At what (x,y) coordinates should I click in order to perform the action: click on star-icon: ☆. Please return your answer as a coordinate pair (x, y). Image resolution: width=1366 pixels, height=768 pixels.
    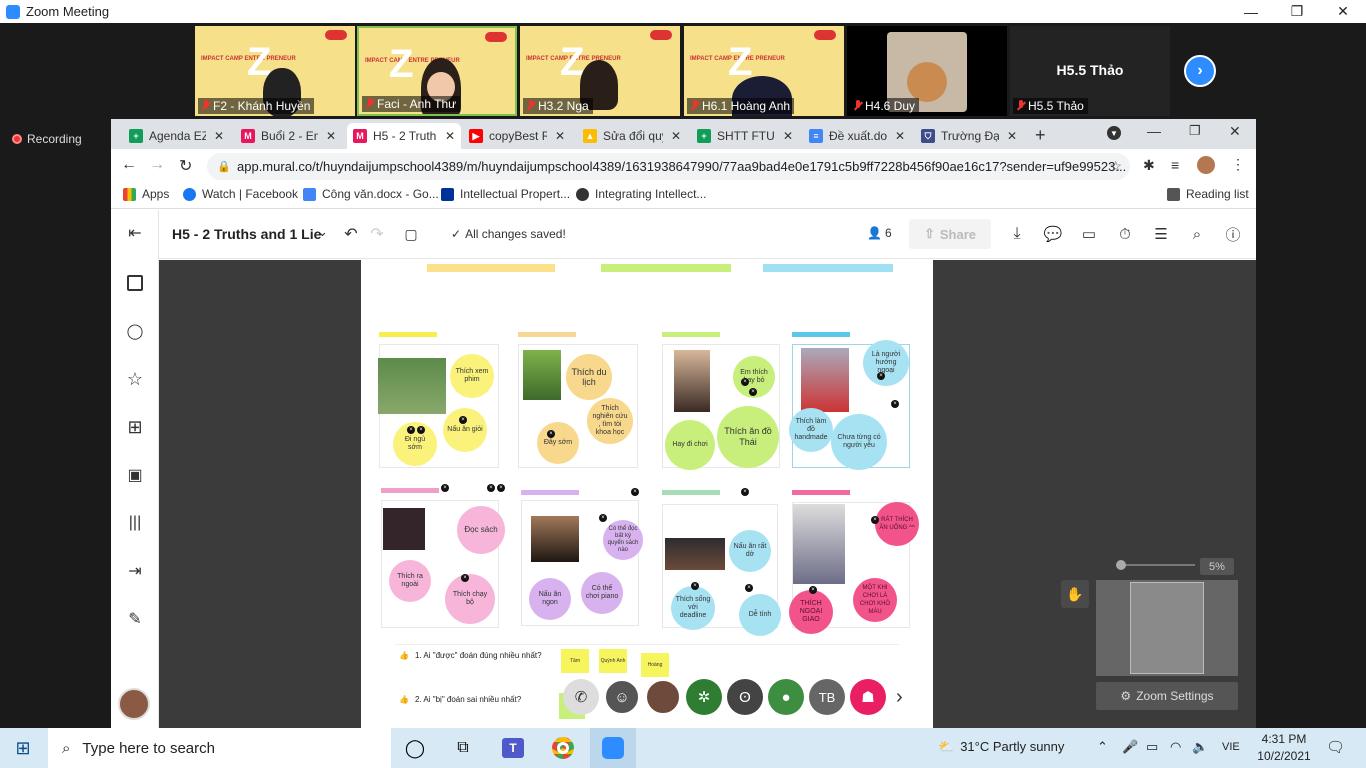
    Looking at the image, I should click on (135, 379).